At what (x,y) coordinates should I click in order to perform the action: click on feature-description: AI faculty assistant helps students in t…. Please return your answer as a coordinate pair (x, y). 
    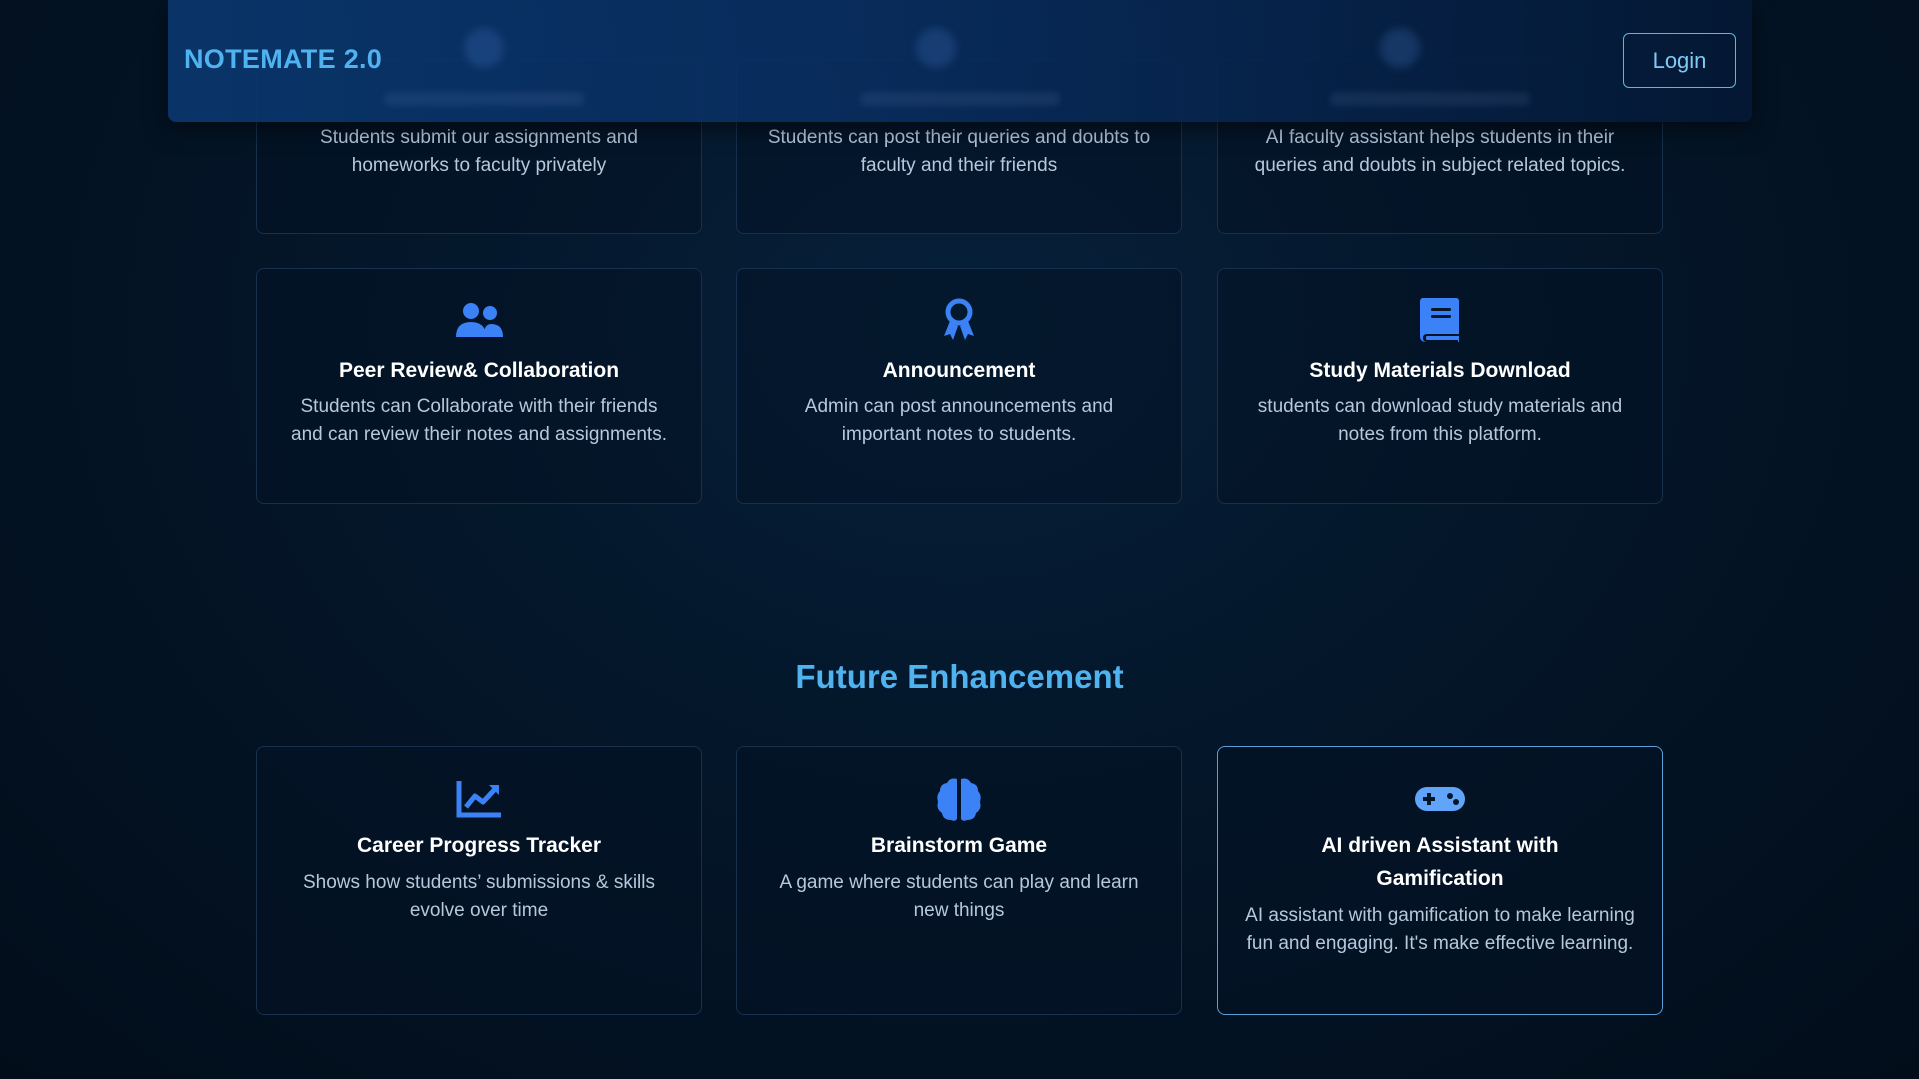
    Looking at the image, I should click on (1440, 151).